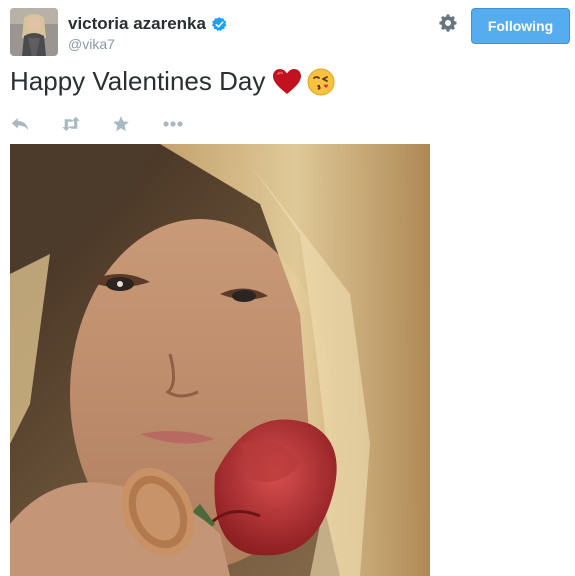 This screenshot has width=575, height=576. I want to click on avatar-image, so click(34, 32).